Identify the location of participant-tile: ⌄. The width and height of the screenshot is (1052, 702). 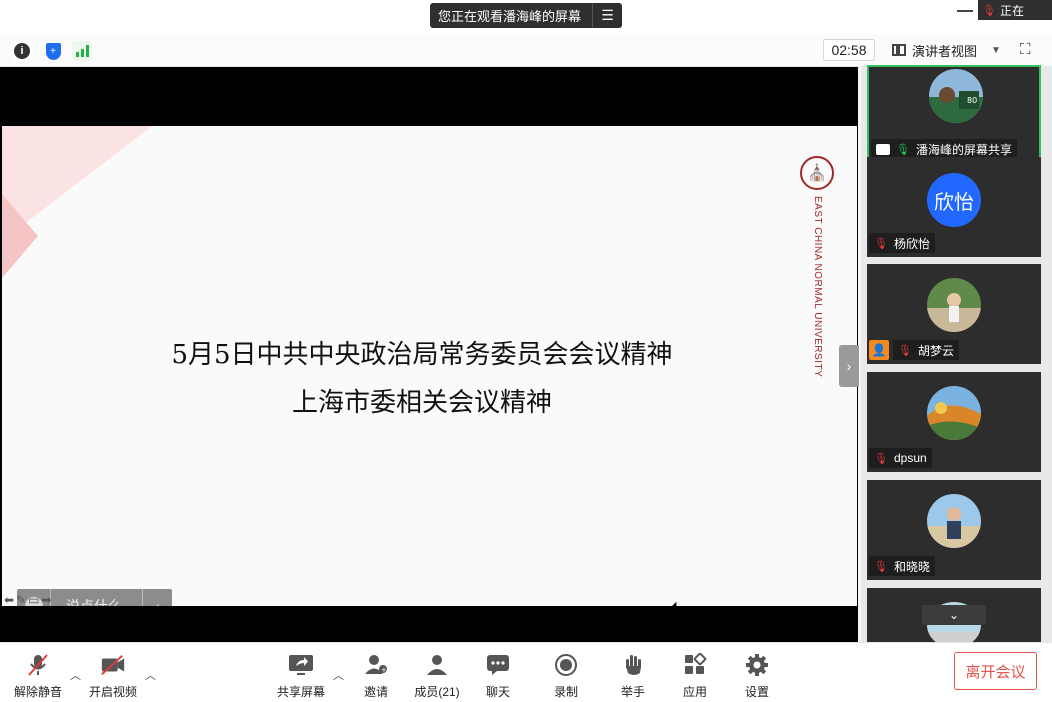
(954, 618).